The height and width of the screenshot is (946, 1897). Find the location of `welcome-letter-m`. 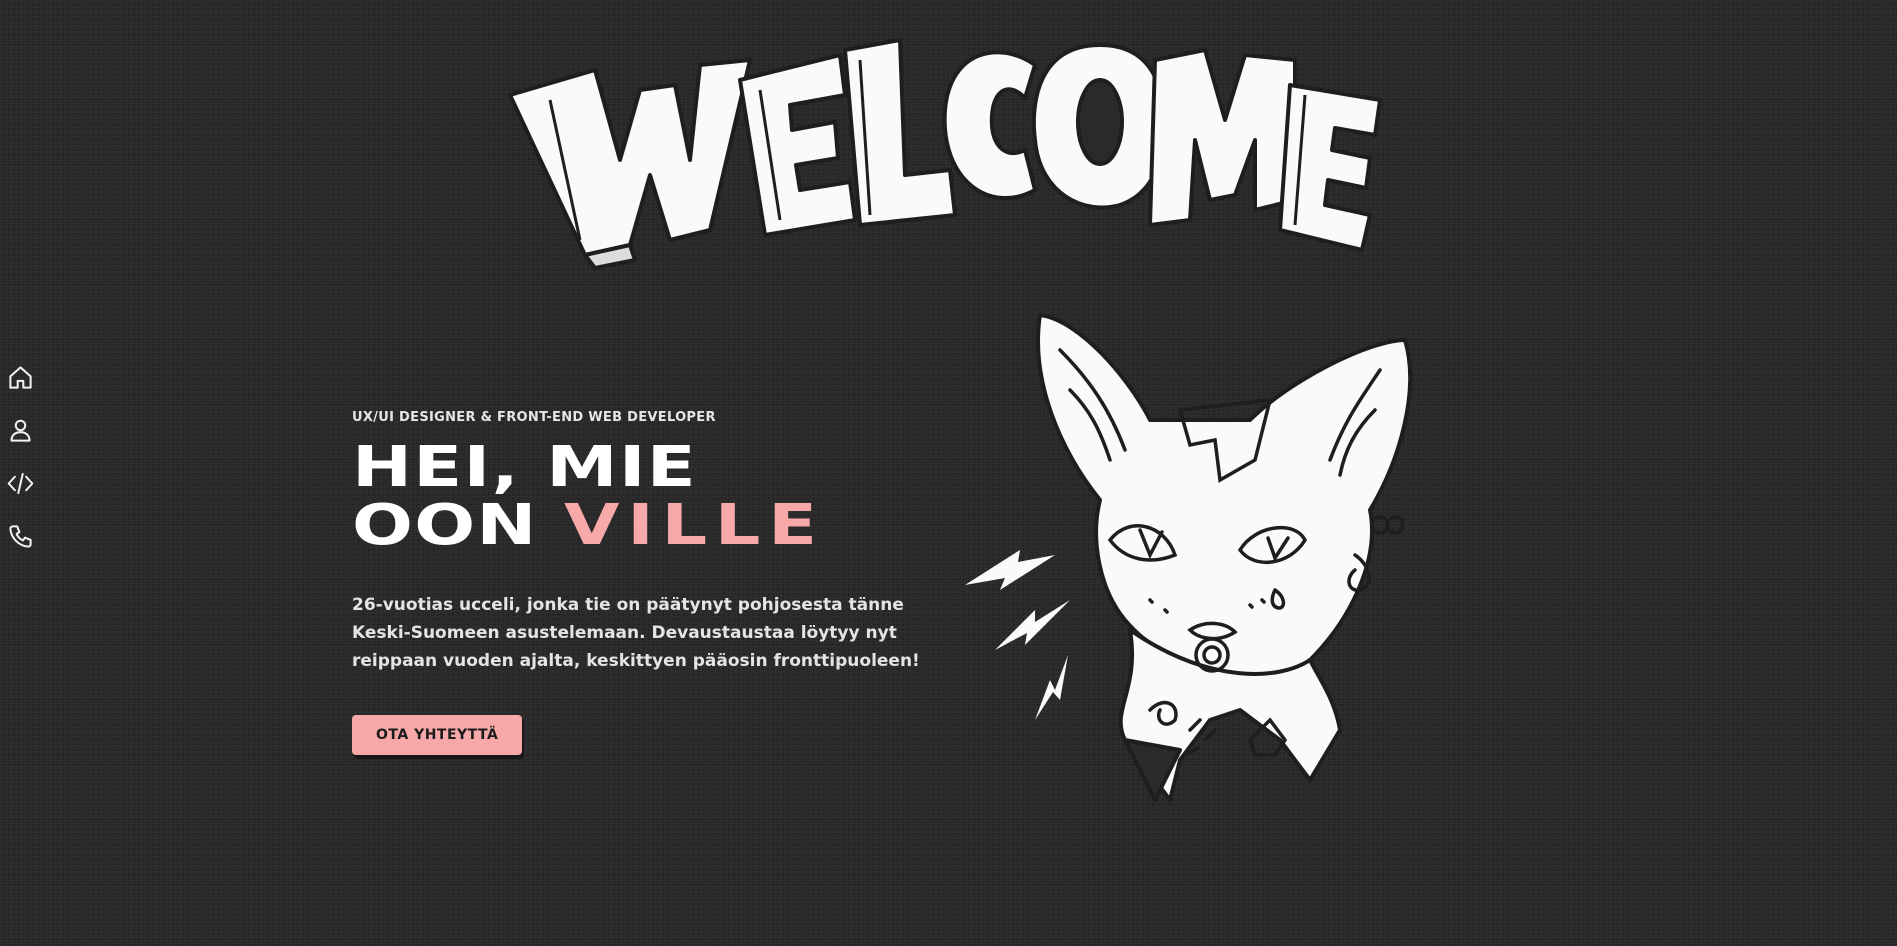

welcome-letter-m is located at coordinates (1222, 137).